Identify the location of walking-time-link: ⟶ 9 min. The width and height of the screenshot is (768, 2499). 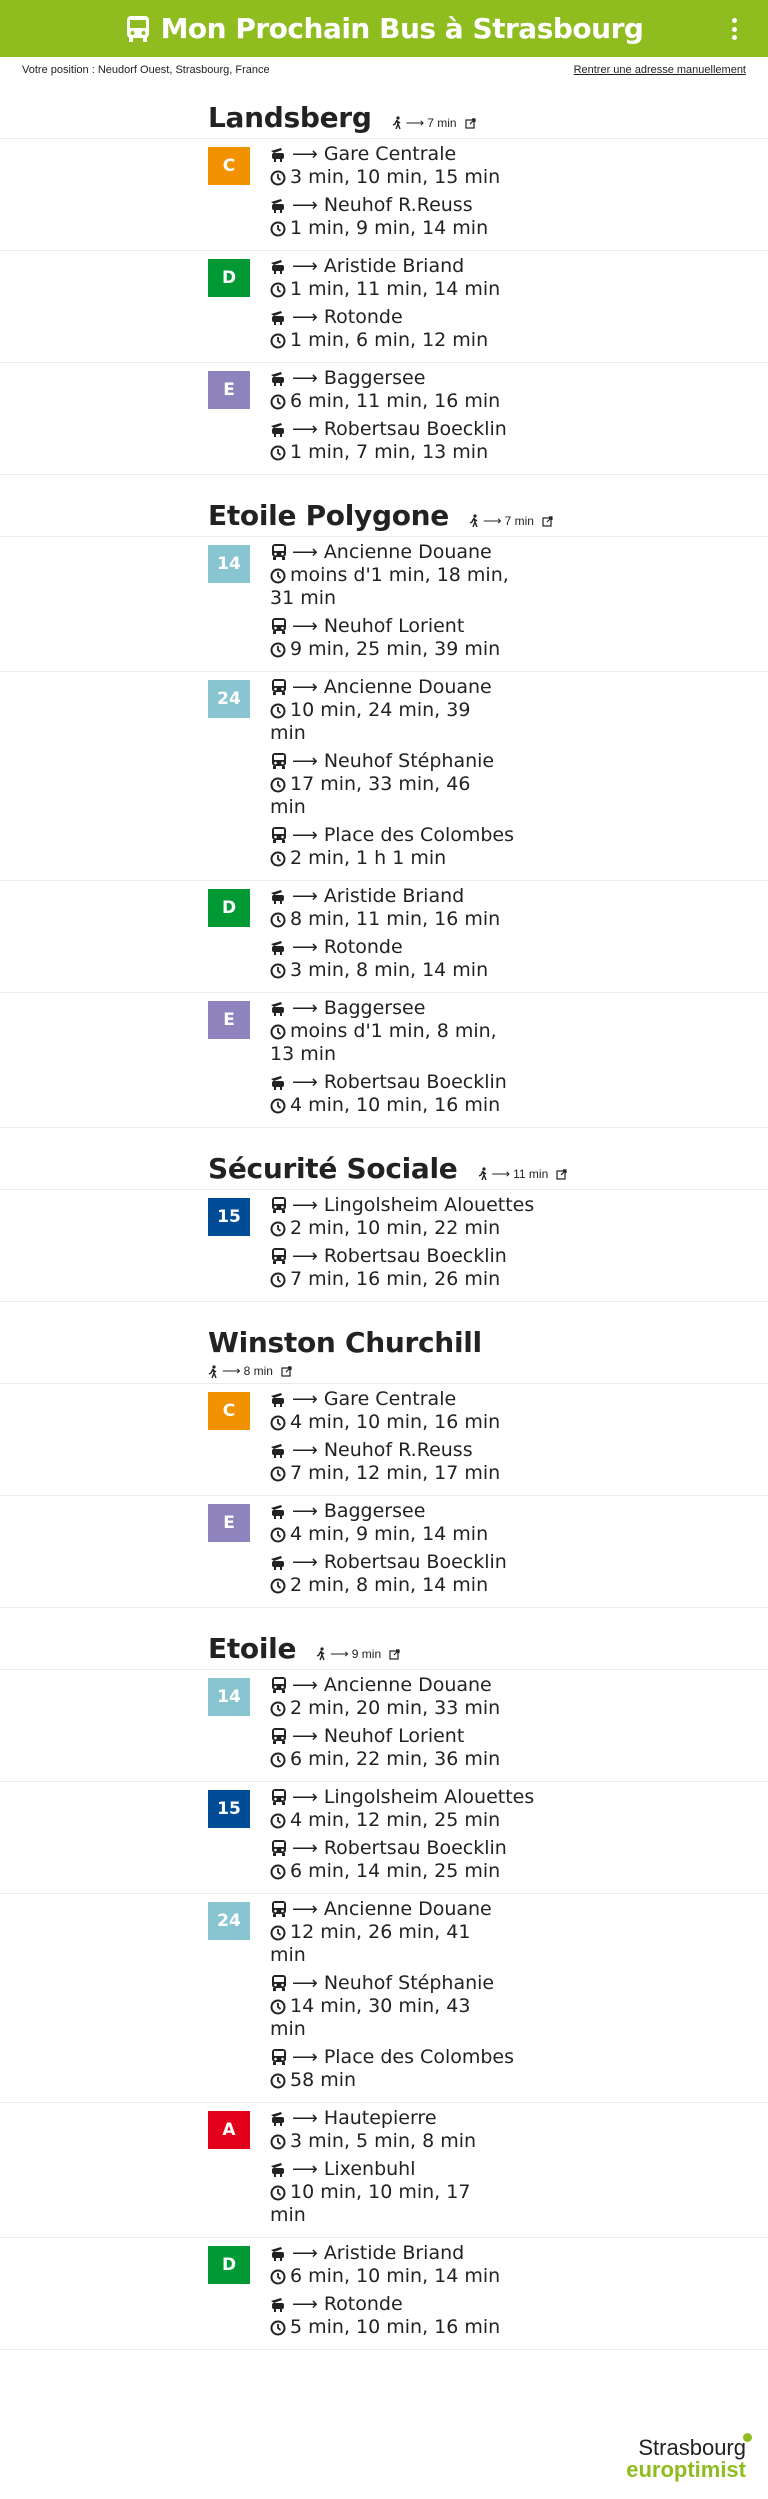
(358, 1654).